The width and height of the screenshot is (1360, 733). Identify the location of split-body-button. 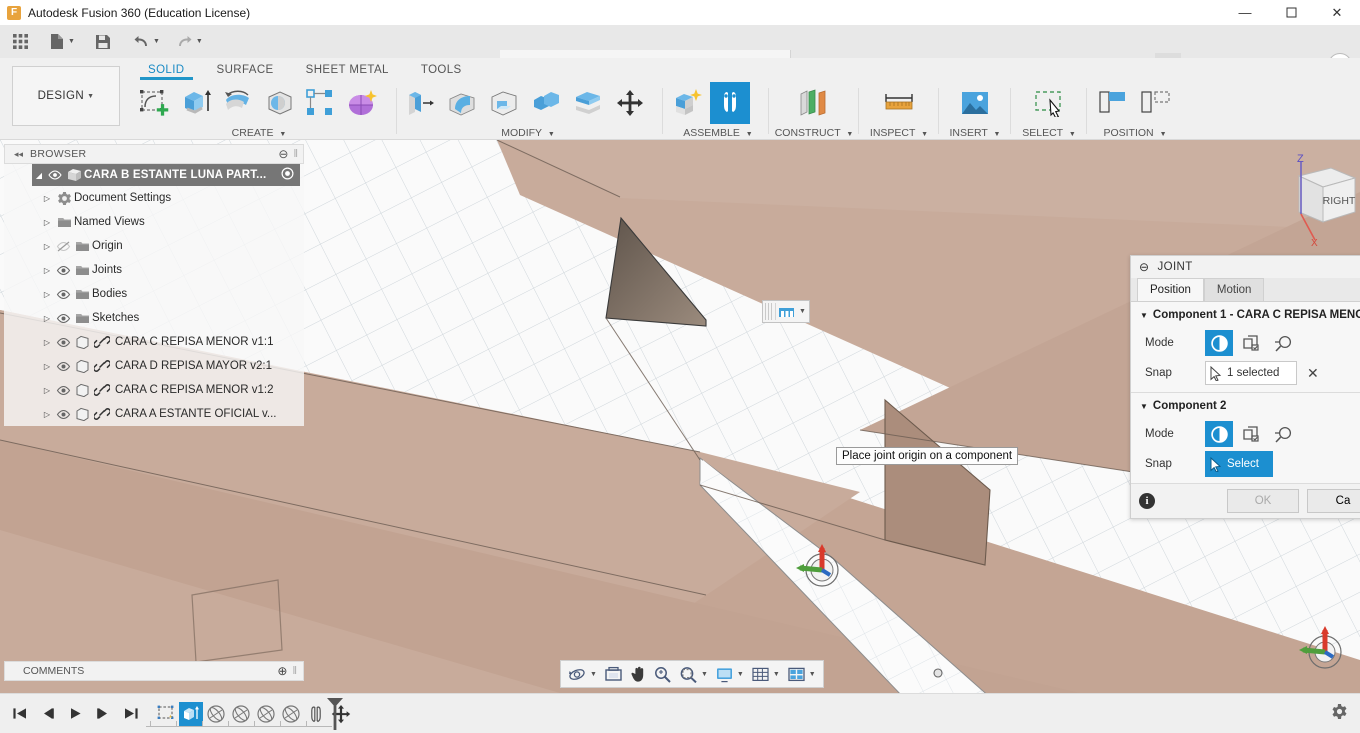
(588, 103).